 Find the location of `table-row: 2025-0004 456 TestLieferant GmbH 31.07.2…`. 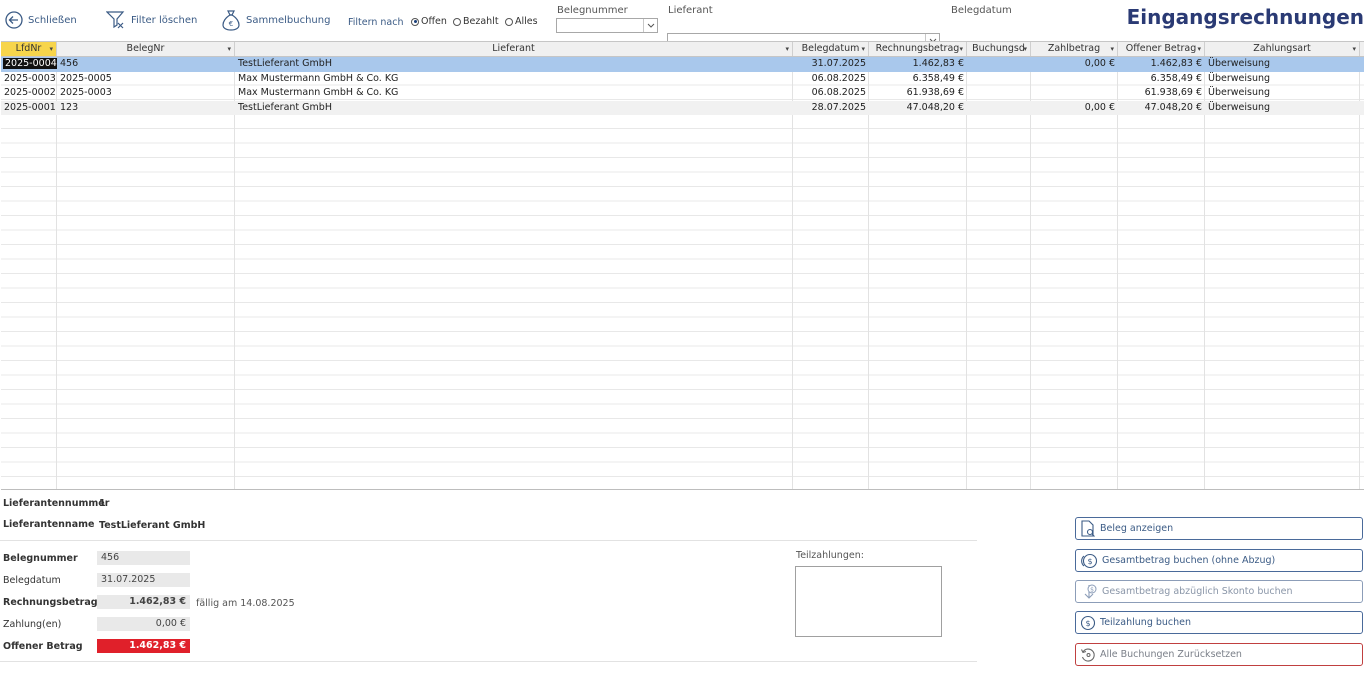

table-row: 2025-0004 456 TestLieferant GmbH 31.07.2… is located at coordinates (682, 64).